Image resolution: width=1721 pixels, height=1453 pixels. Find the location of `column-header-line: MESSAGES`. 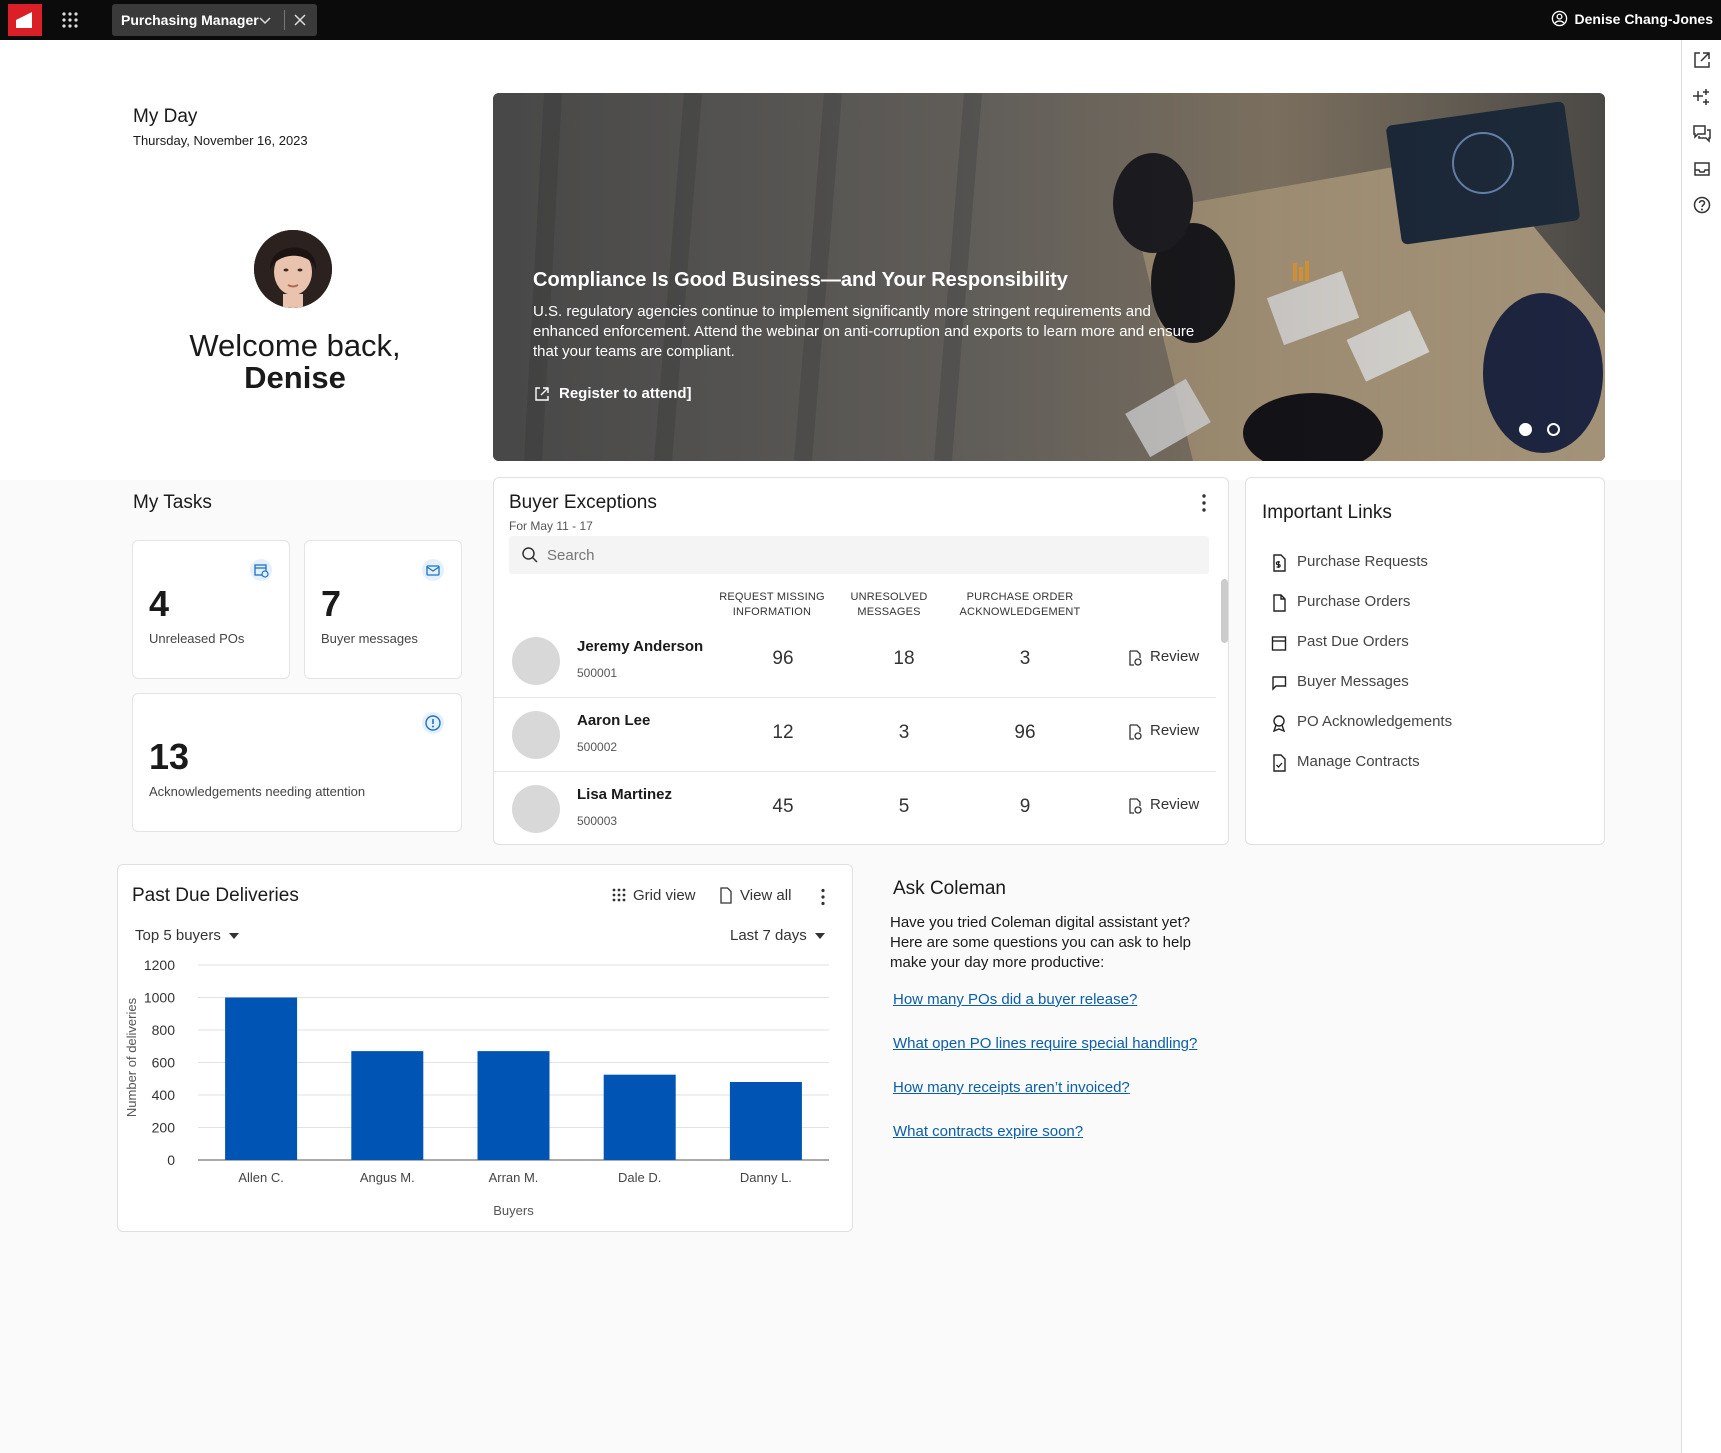

column-header-line: MESSAGES is located at coordinates (889, 612).